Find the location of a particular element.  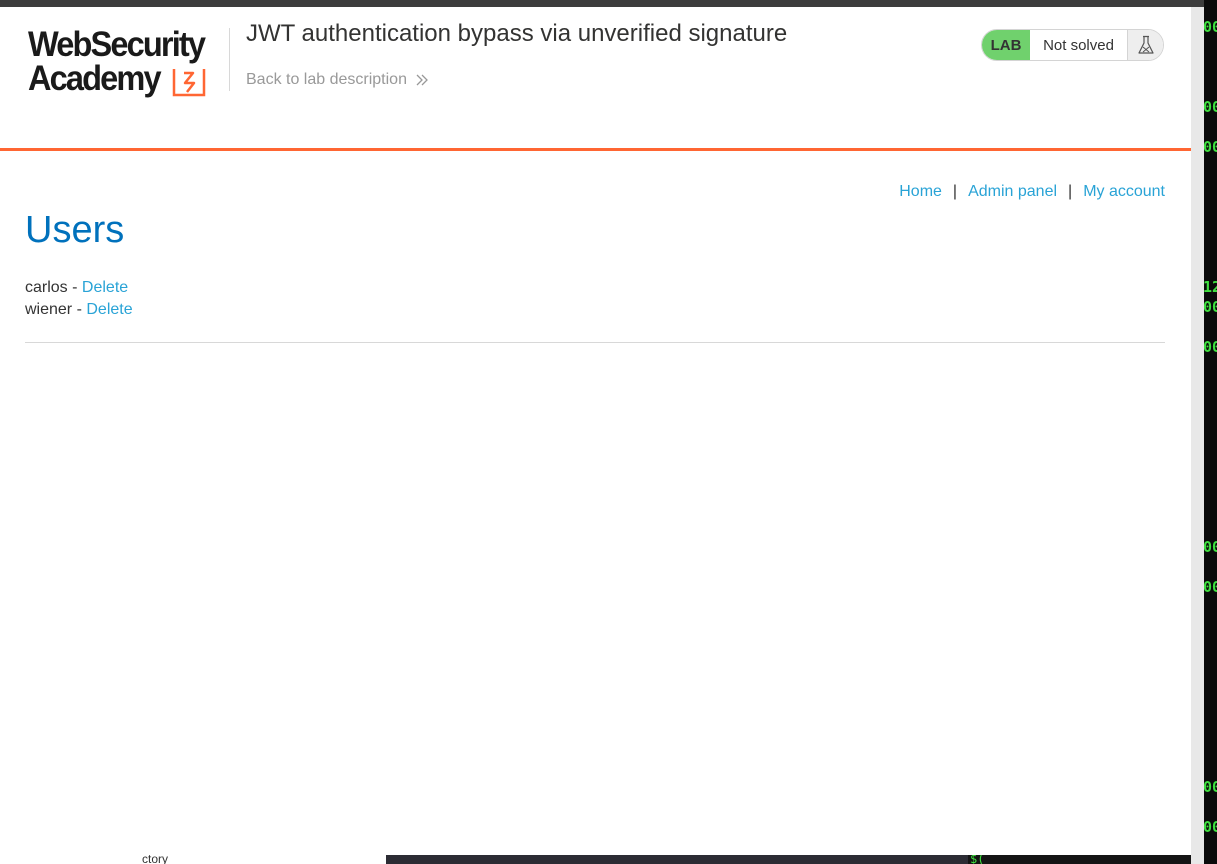

user-row-carlos: carlos - Delete is located at coordinates (79, 288).